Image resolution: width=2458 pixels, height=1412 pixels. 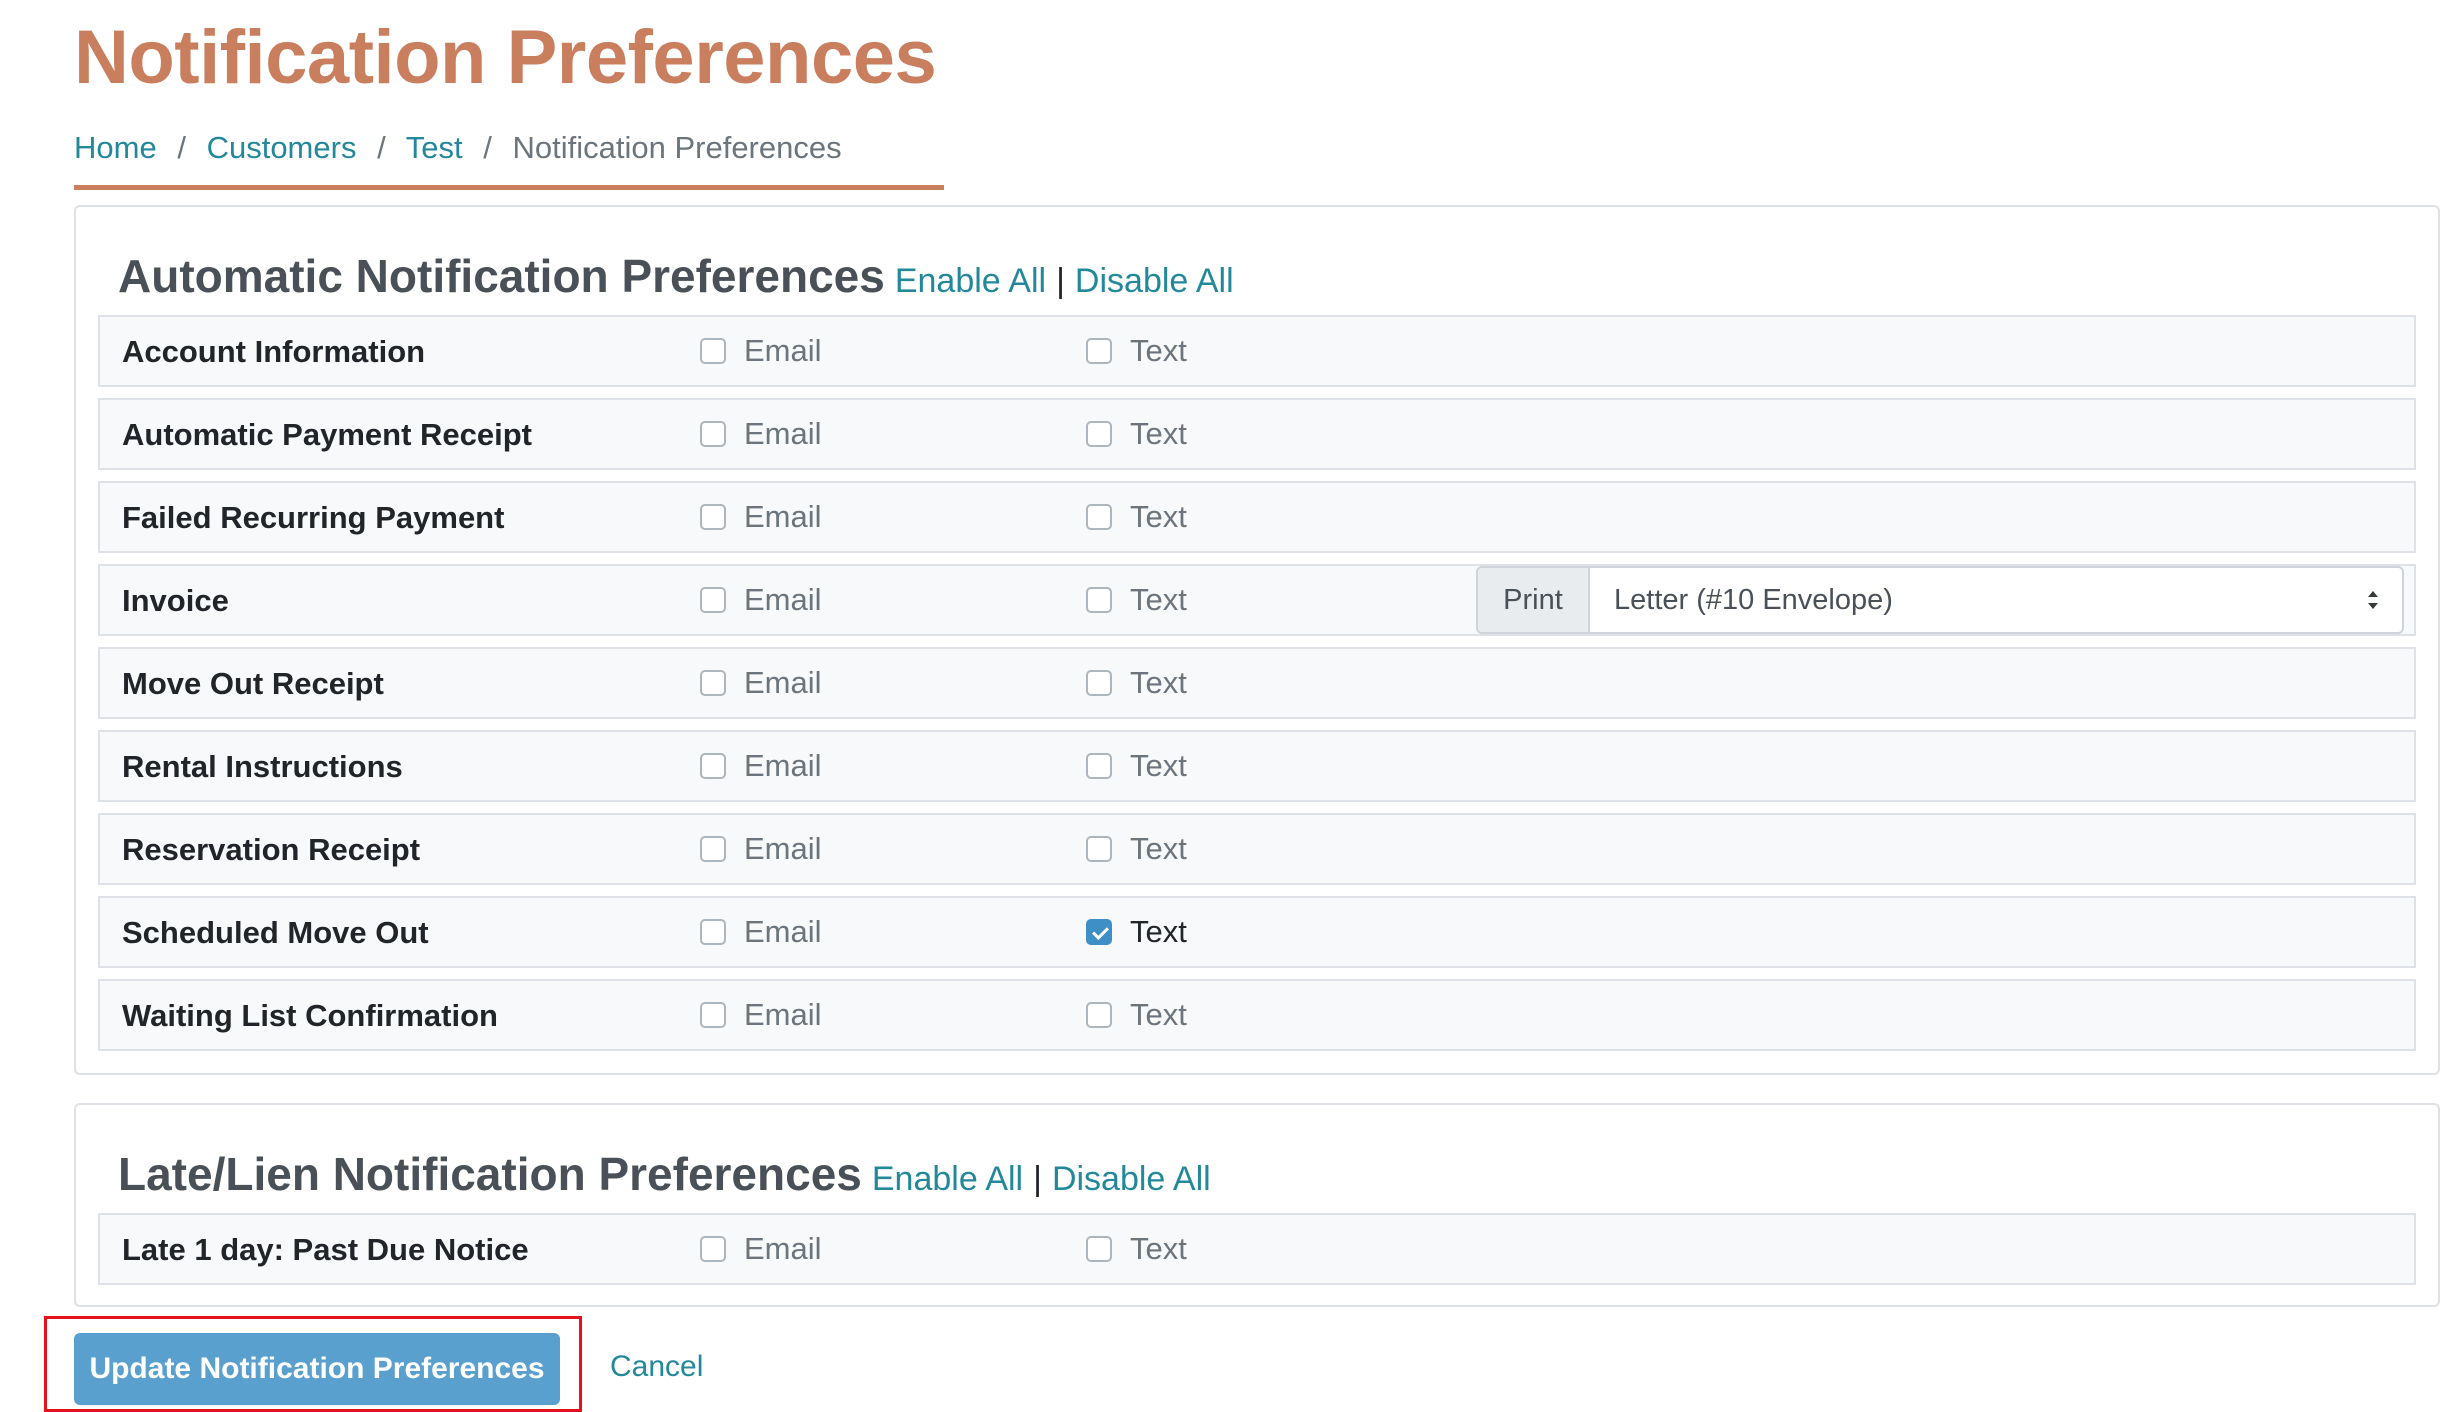 What do you see at coordinates (1753, 599) in the screenshot?
I see `print-format-selected-value: Letter (#10 Envelope)` at bounding box center [1753, 599].